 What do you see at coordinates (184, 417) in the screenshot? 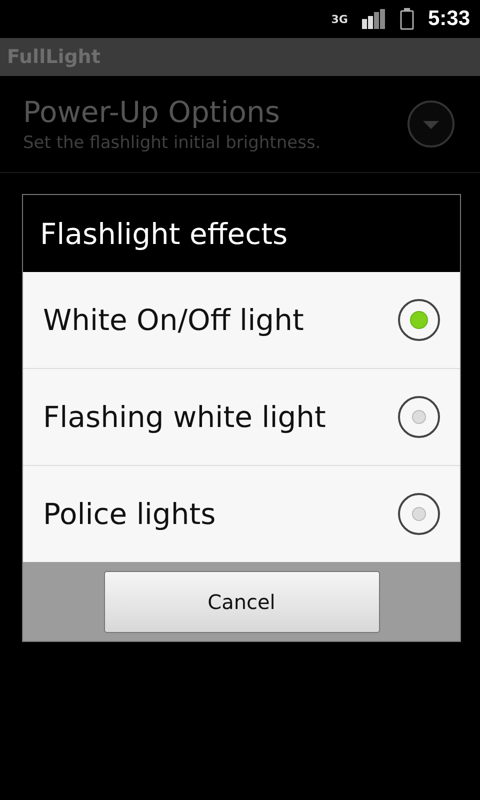
I see `option-label: Flashing white light` at bounding box center [184, 417].